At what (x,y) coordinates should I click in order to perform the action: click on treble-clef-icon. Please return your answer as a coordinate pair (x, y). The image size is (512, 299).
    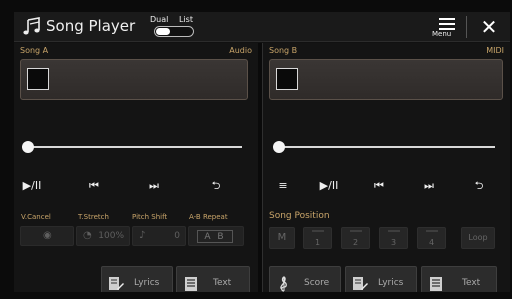
    Looking at the image, I should click on (283, 284).